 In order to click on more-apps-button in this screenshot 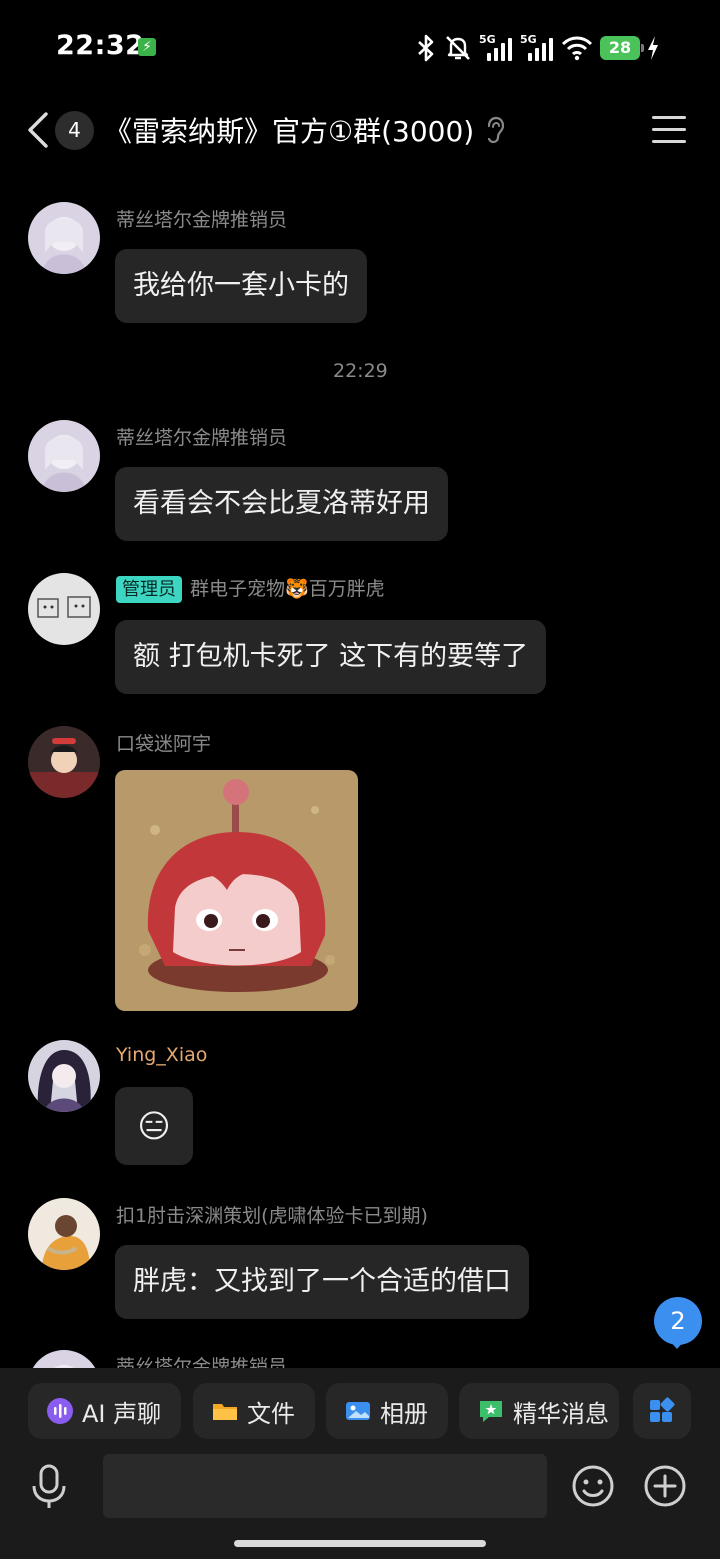, I will do `click(662, 1411)`.